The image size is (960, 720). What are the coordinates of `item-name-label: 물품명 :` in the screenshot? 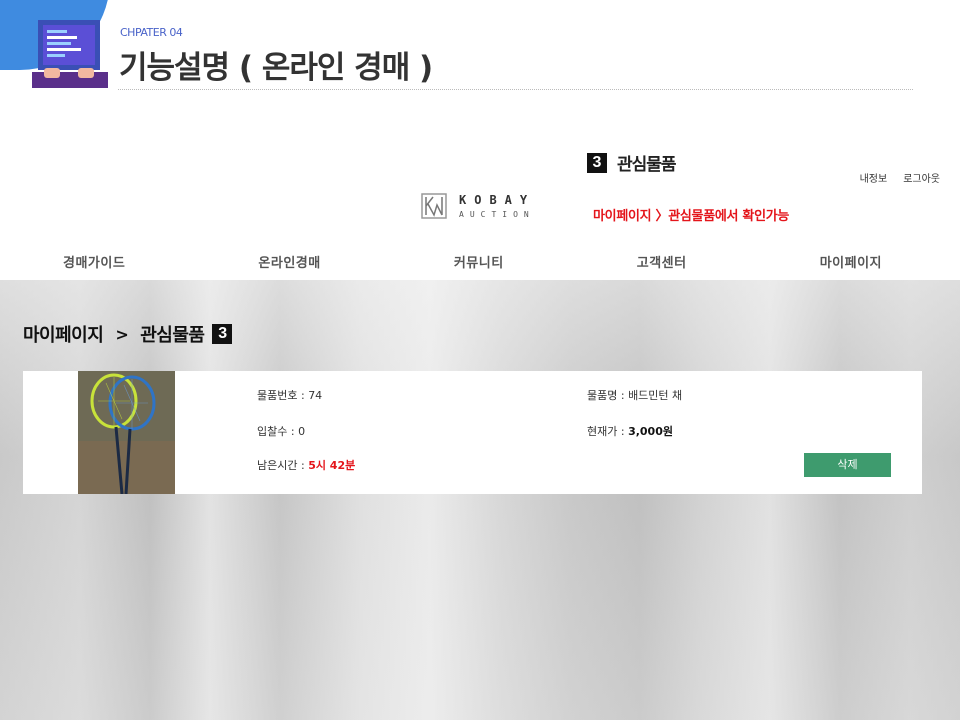 It's located at (608, 395).